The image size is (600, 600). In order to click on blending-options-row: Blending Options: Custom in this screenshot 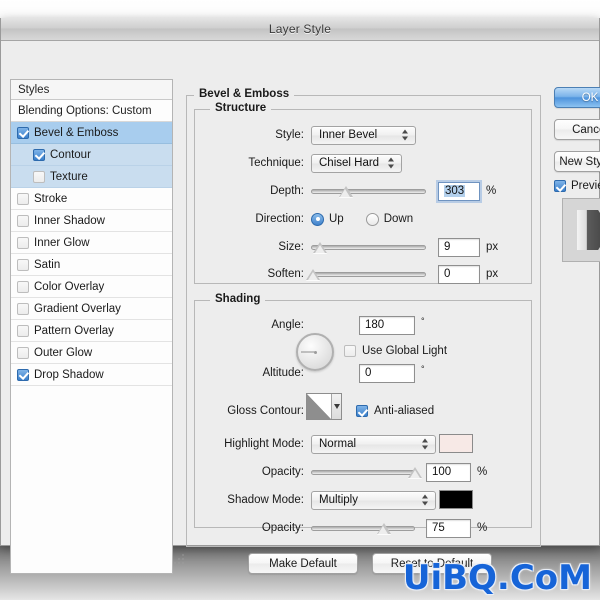, I will do `click(91, 111)`.